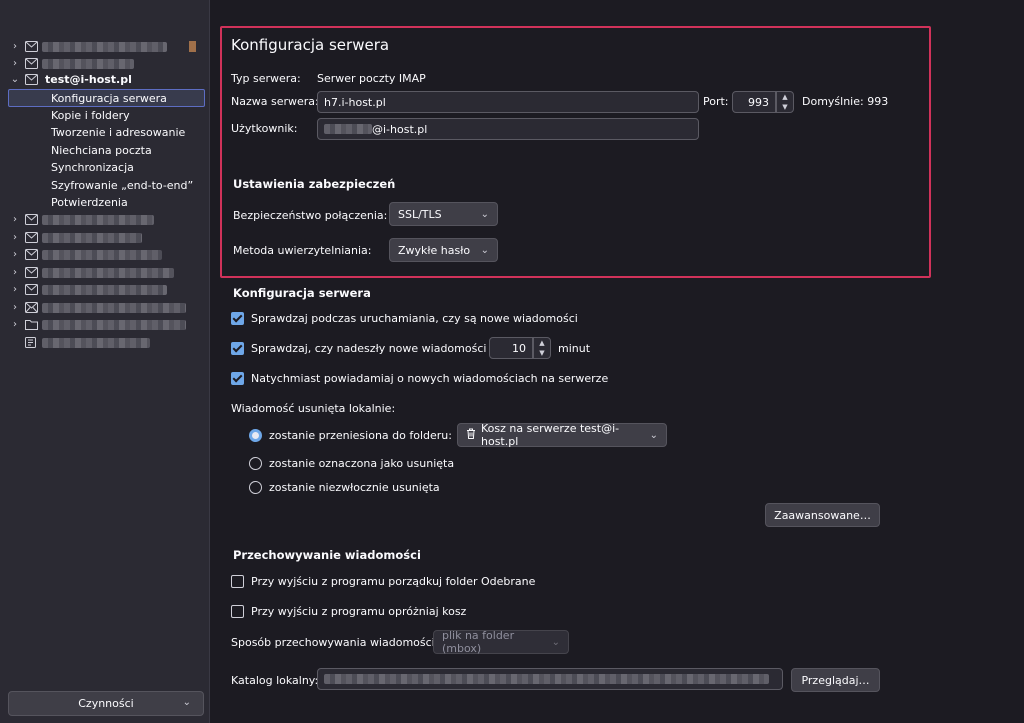  I want to click on connection-security-select: SSL/TLS ⌄, so click(443, 214).